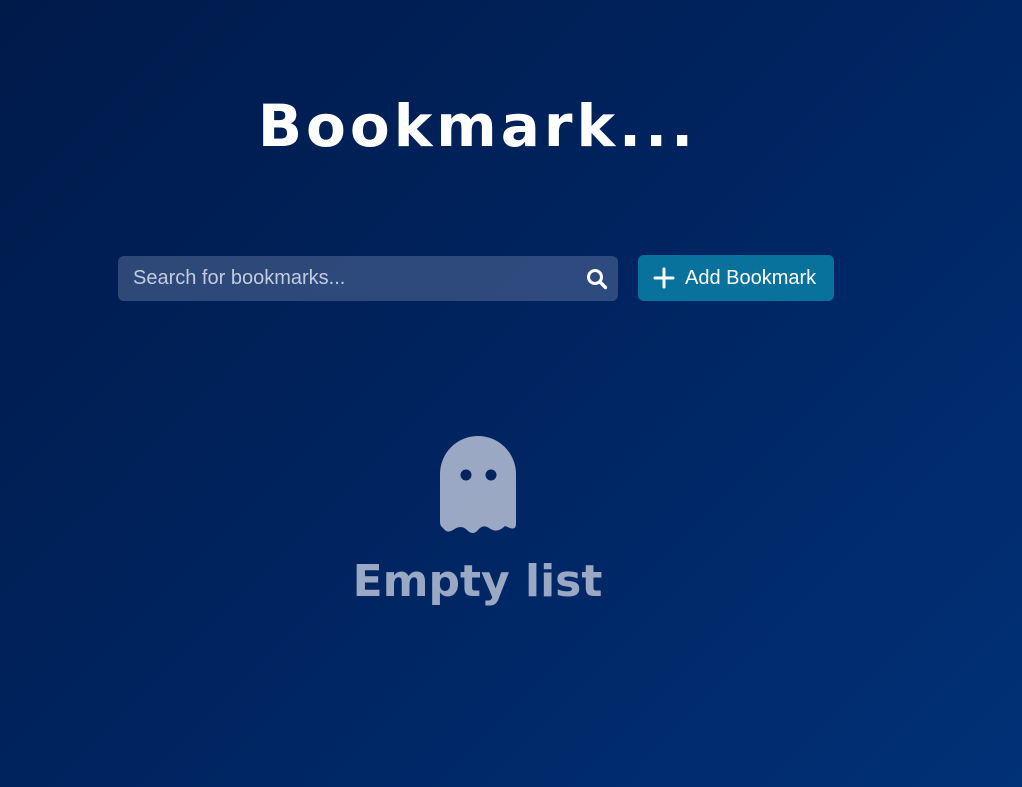 This screenshot has height=787, width=1022. I want to click on empty-list-label: Empty list, so click(477, 581).